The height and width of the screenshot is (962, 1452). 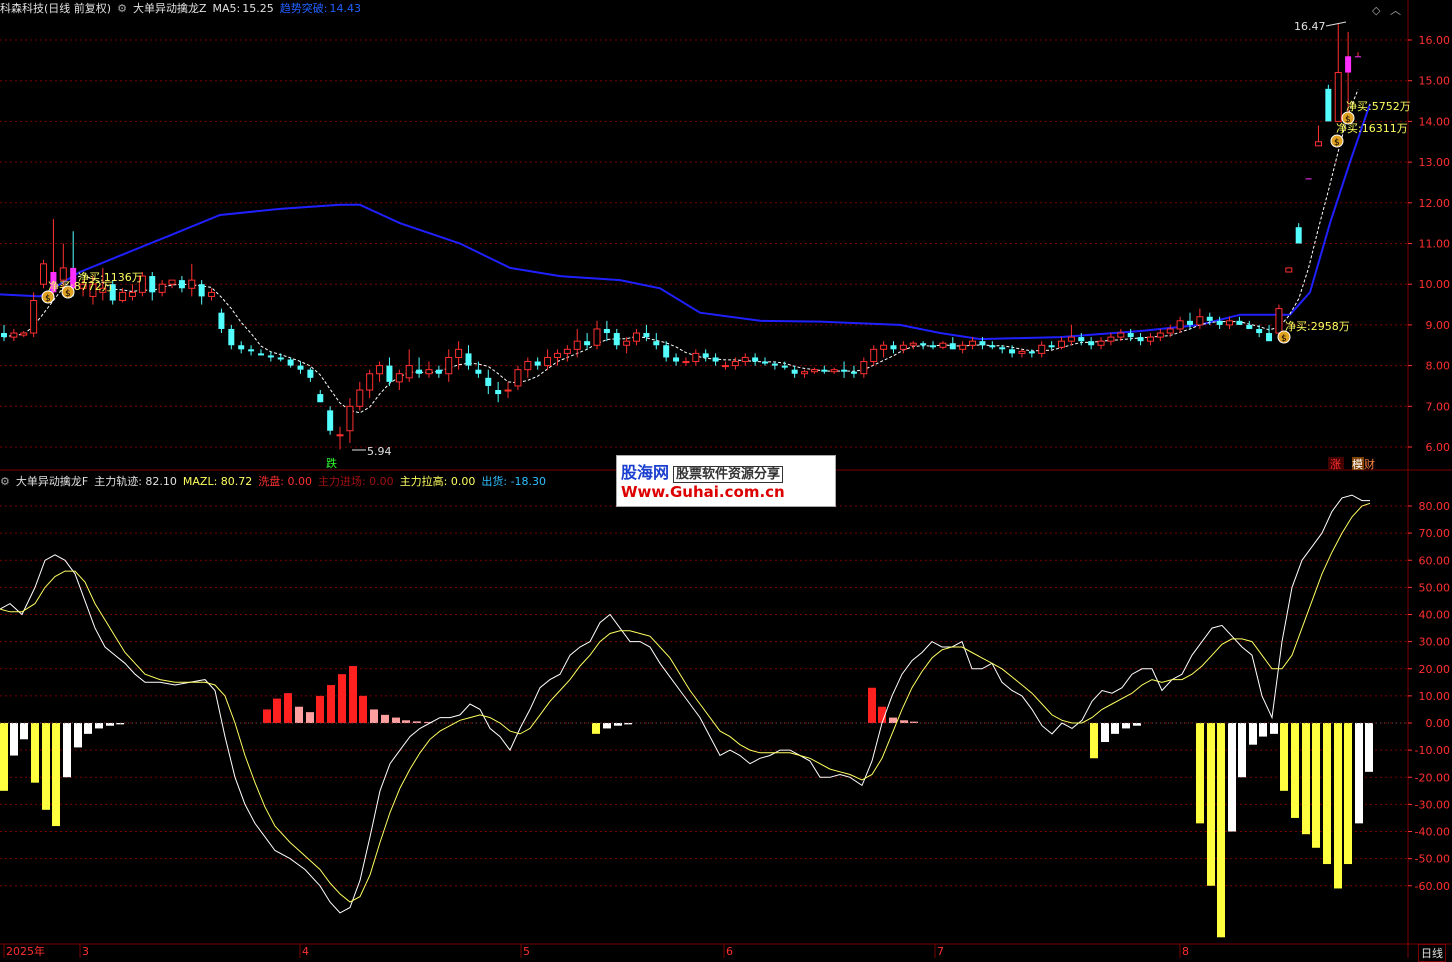 I want to click on stock-title: 科森科技(日线 前复权), so click(x=55, y=9).